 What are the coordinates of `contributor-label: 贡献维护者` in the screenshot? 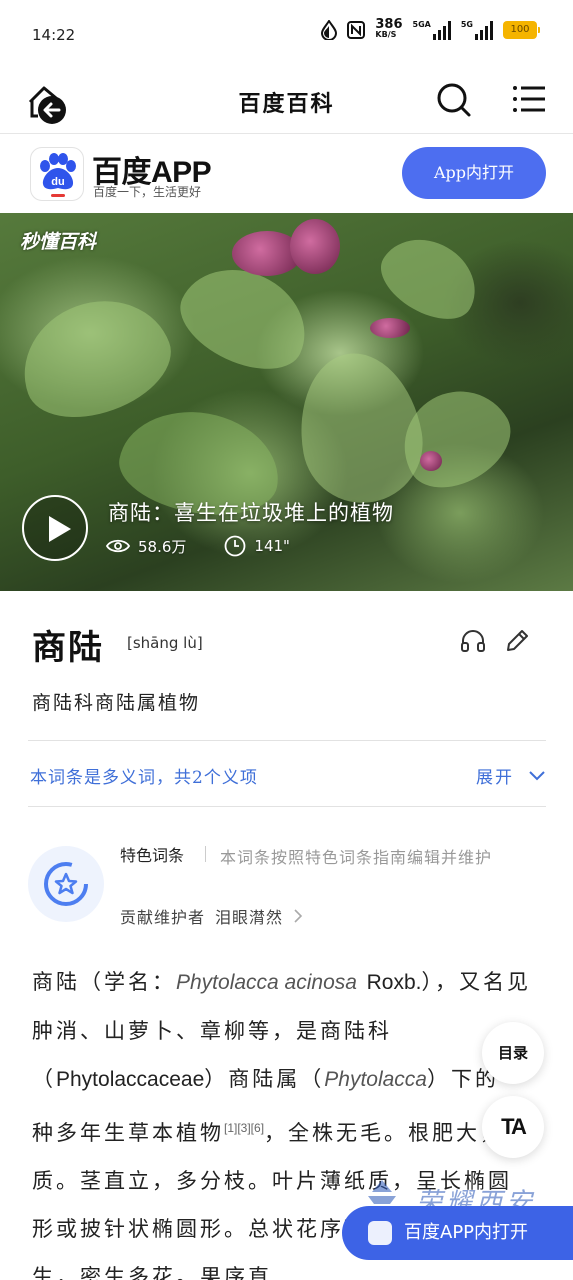 It's located at (163, 917).